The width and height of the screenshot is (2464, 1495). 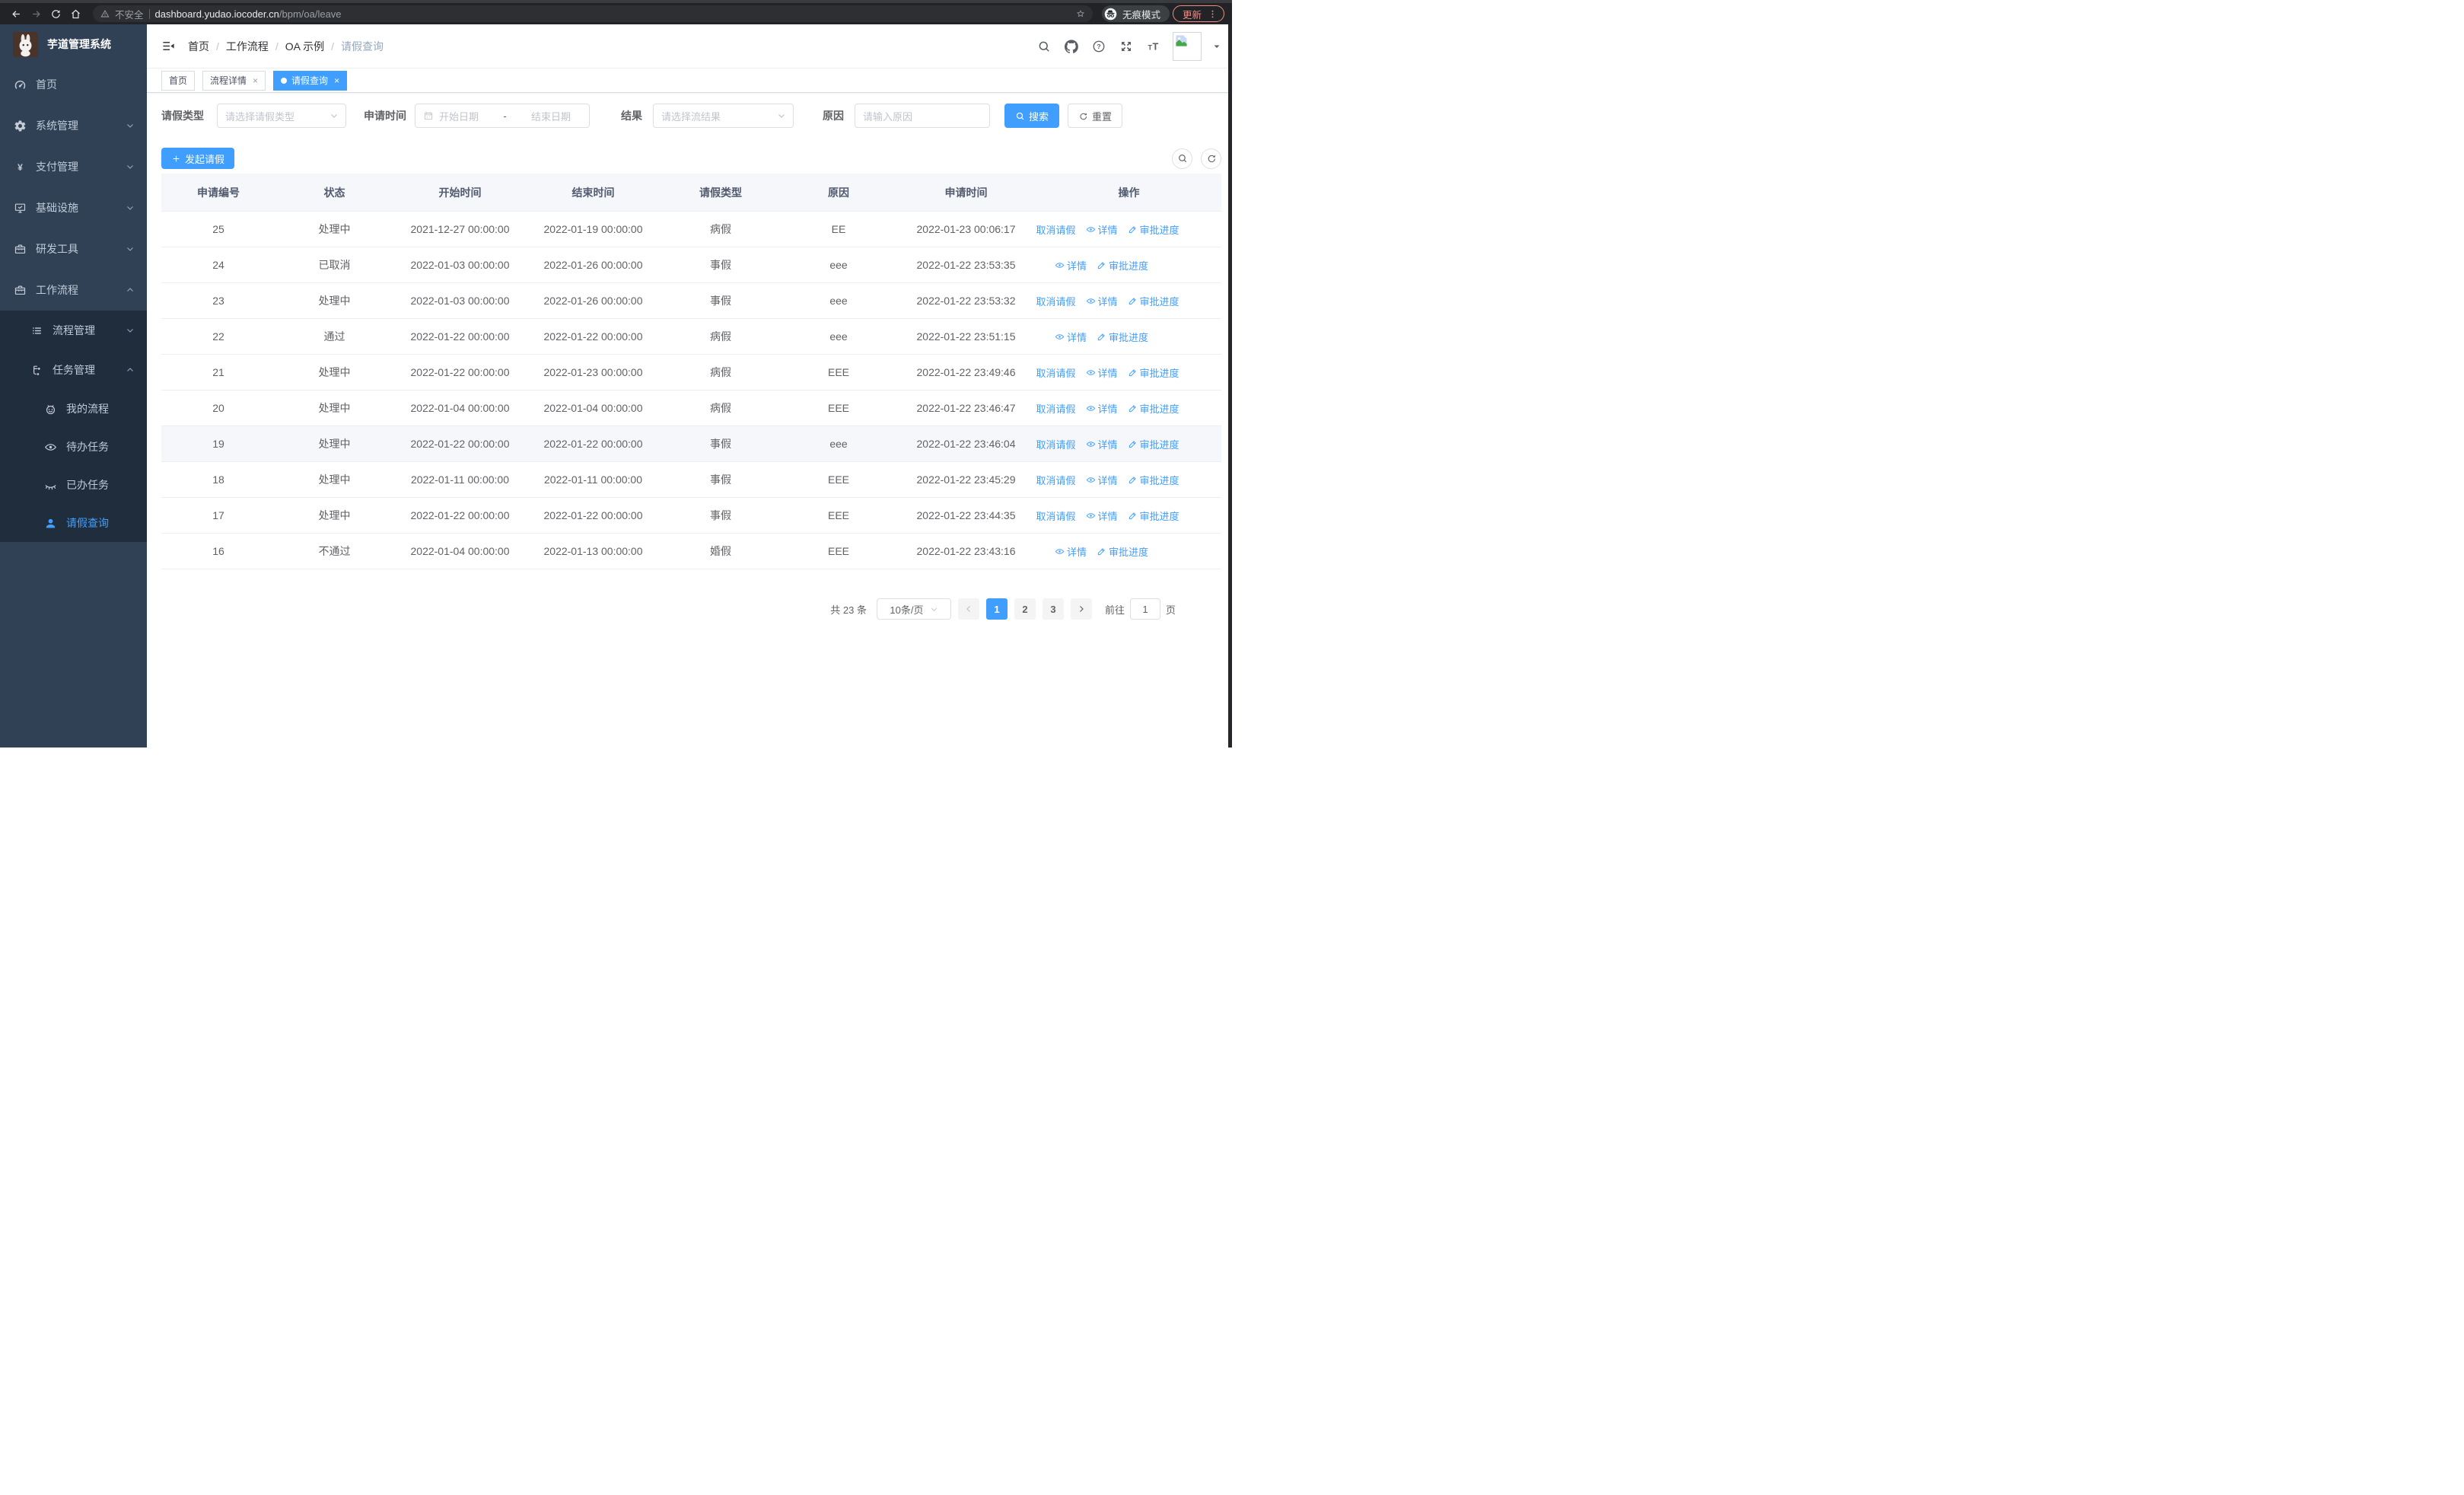 I want to click on next-page-button, so click(x=1081, y=609).